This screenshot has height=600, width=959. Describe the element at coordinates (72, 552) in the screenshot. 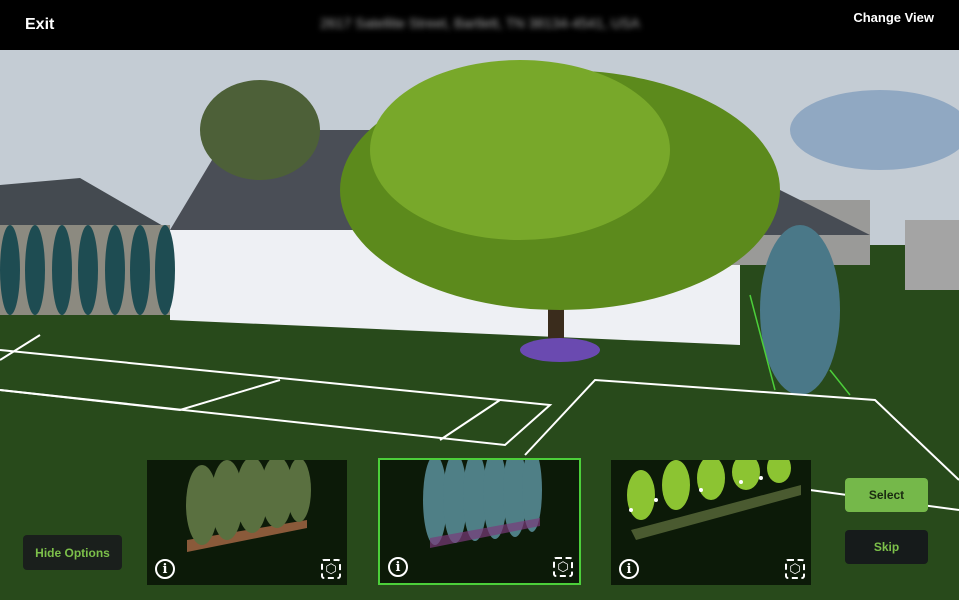

I see `hide-options-button: Hide Options` at that location.